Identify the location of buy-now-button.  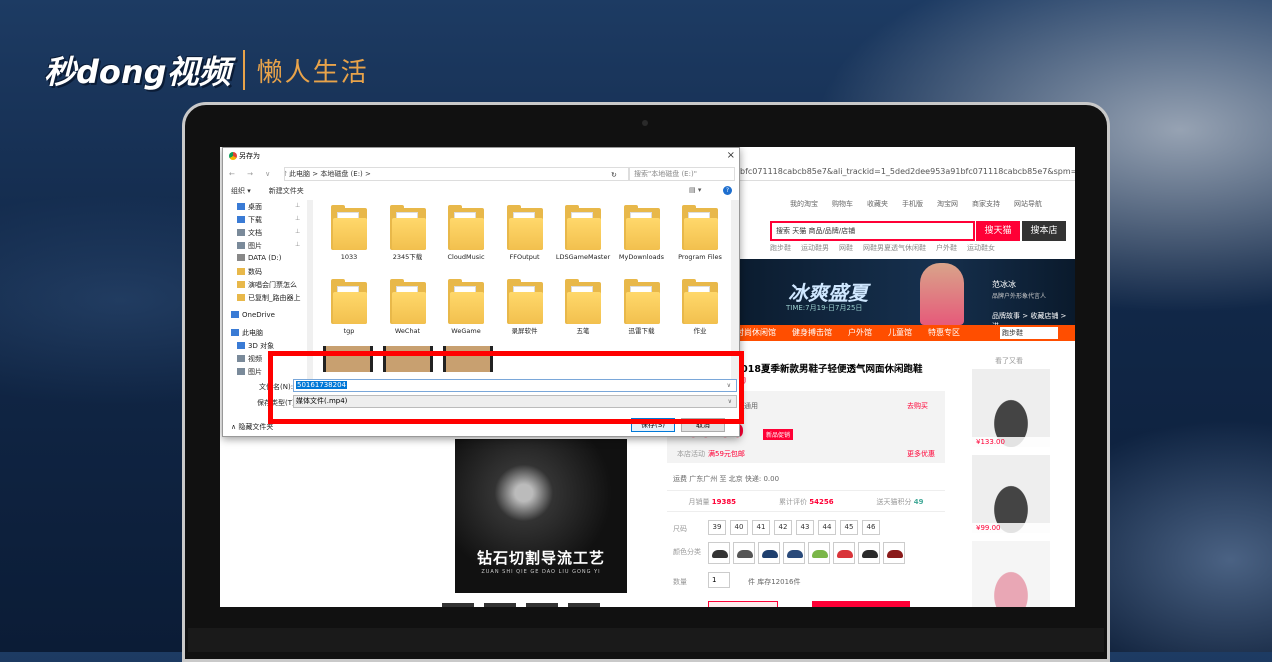
(743, 604).